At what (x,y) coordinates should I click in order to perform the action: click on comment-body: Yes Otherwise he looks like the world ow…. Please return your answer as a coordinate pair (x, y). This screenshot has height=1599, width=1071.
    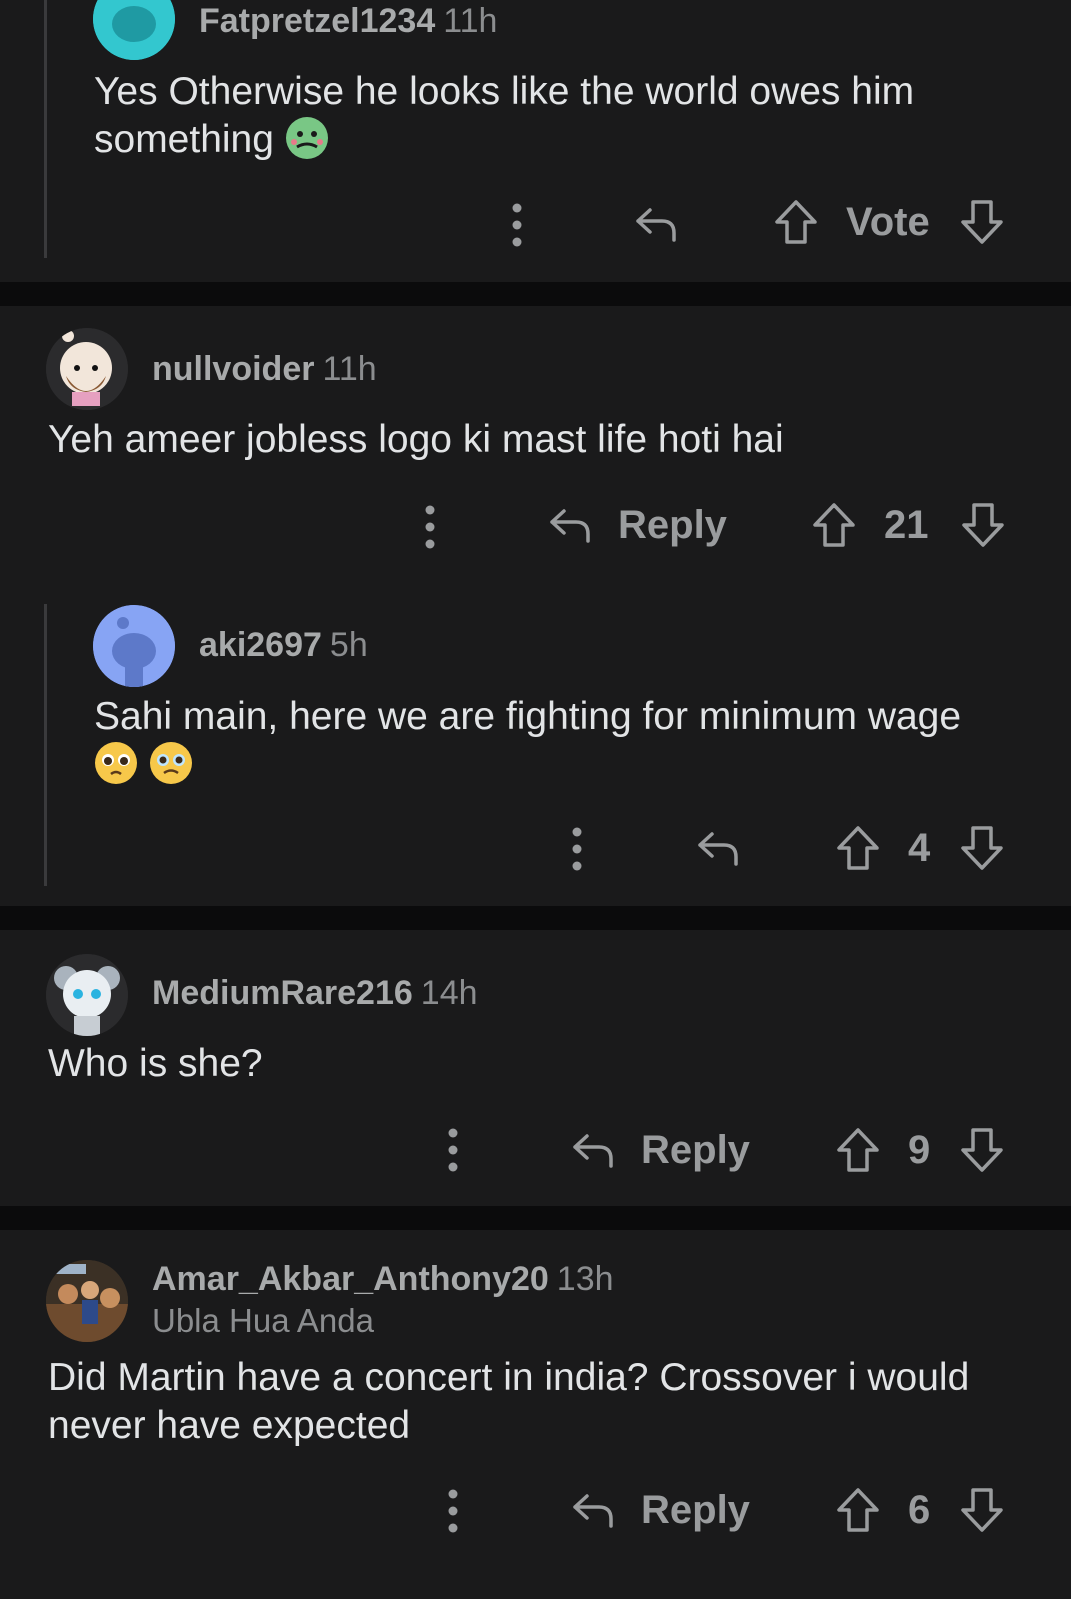
    Looking at the image, I should click on (544, 116).